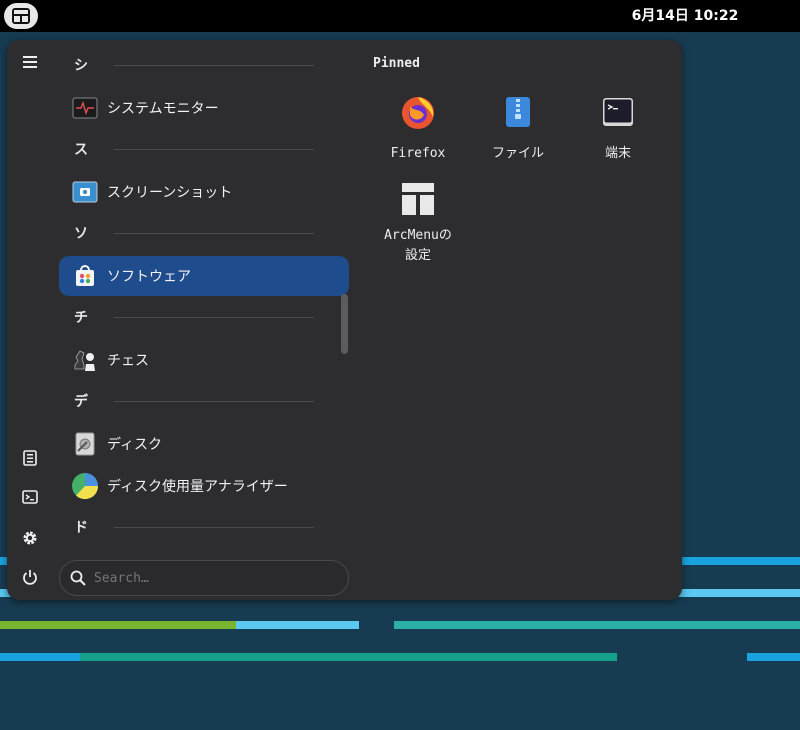 This screenshot has width=800, height=730. I want to click on power-icon, so click(30, 577).